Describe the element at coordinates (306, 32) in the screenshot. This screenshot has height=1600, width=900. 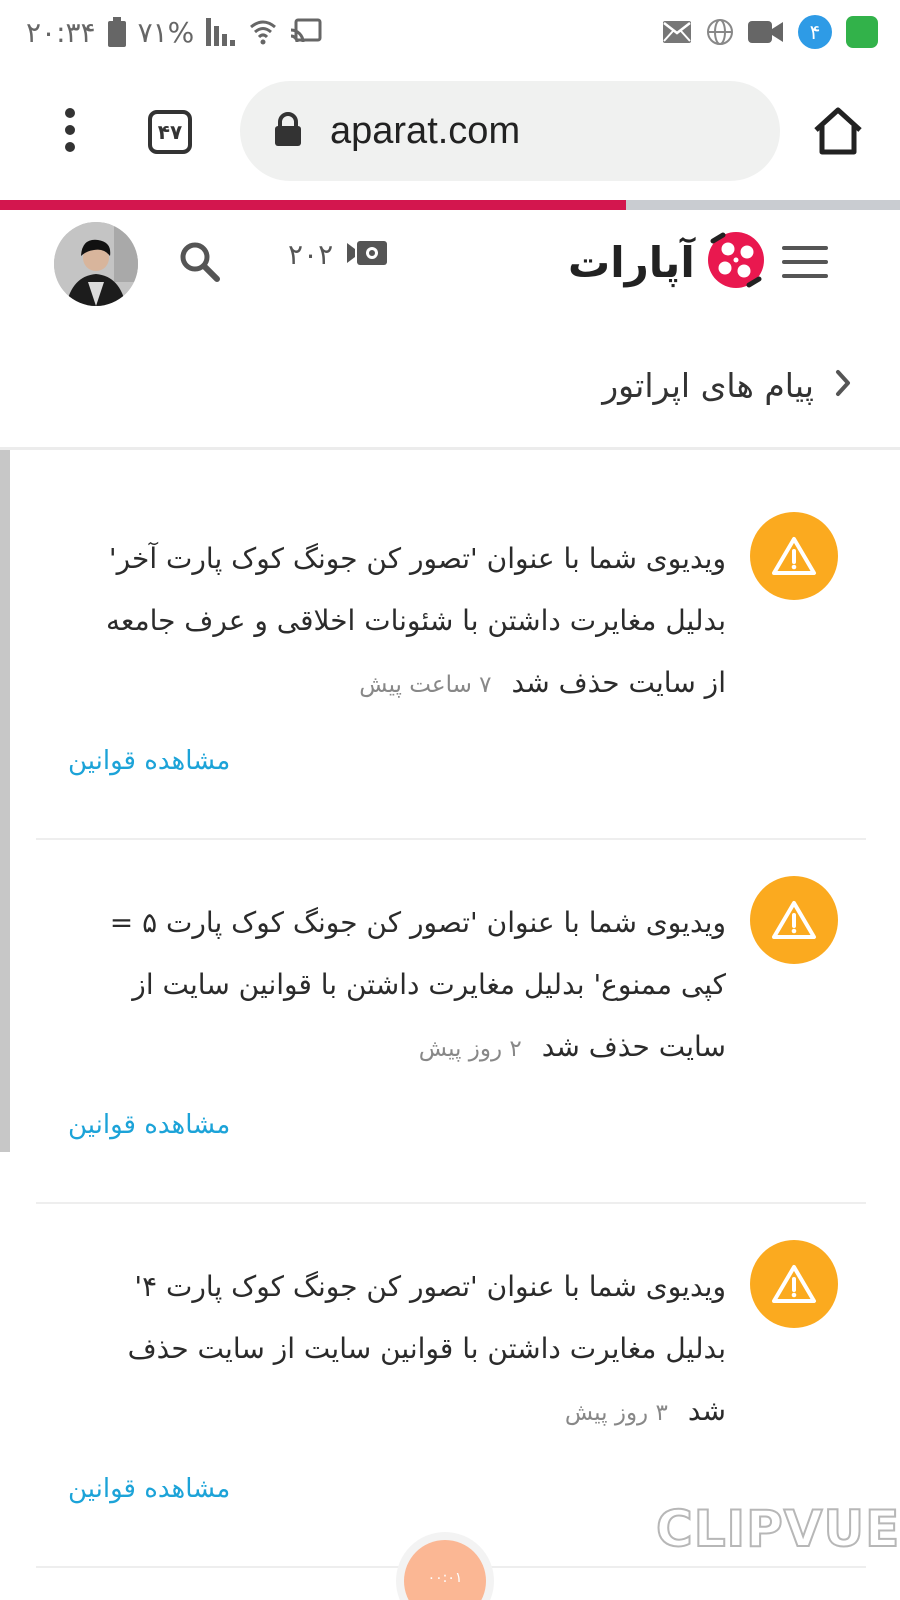
I see `cast-icon` at that location.